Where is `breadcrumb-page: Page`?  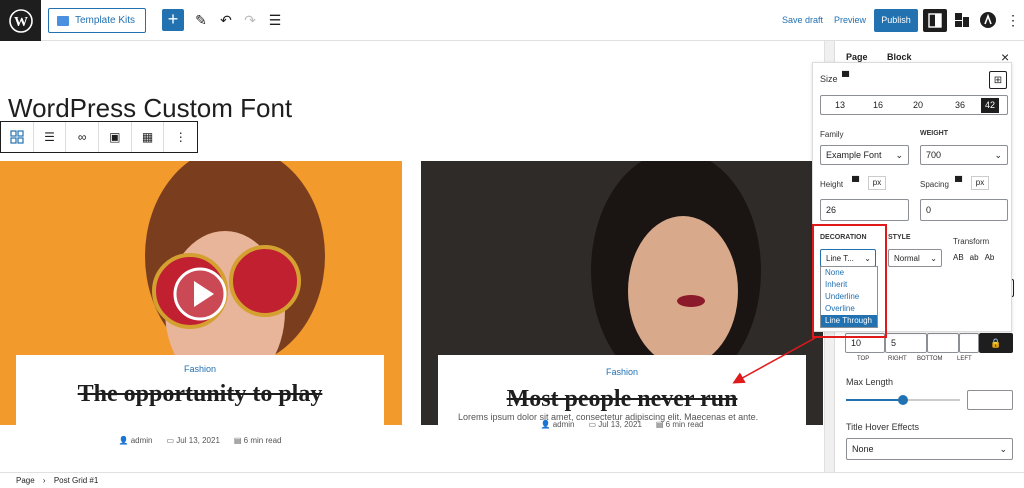
breadcrumb-page: Page is located at coordinates (25, 480).